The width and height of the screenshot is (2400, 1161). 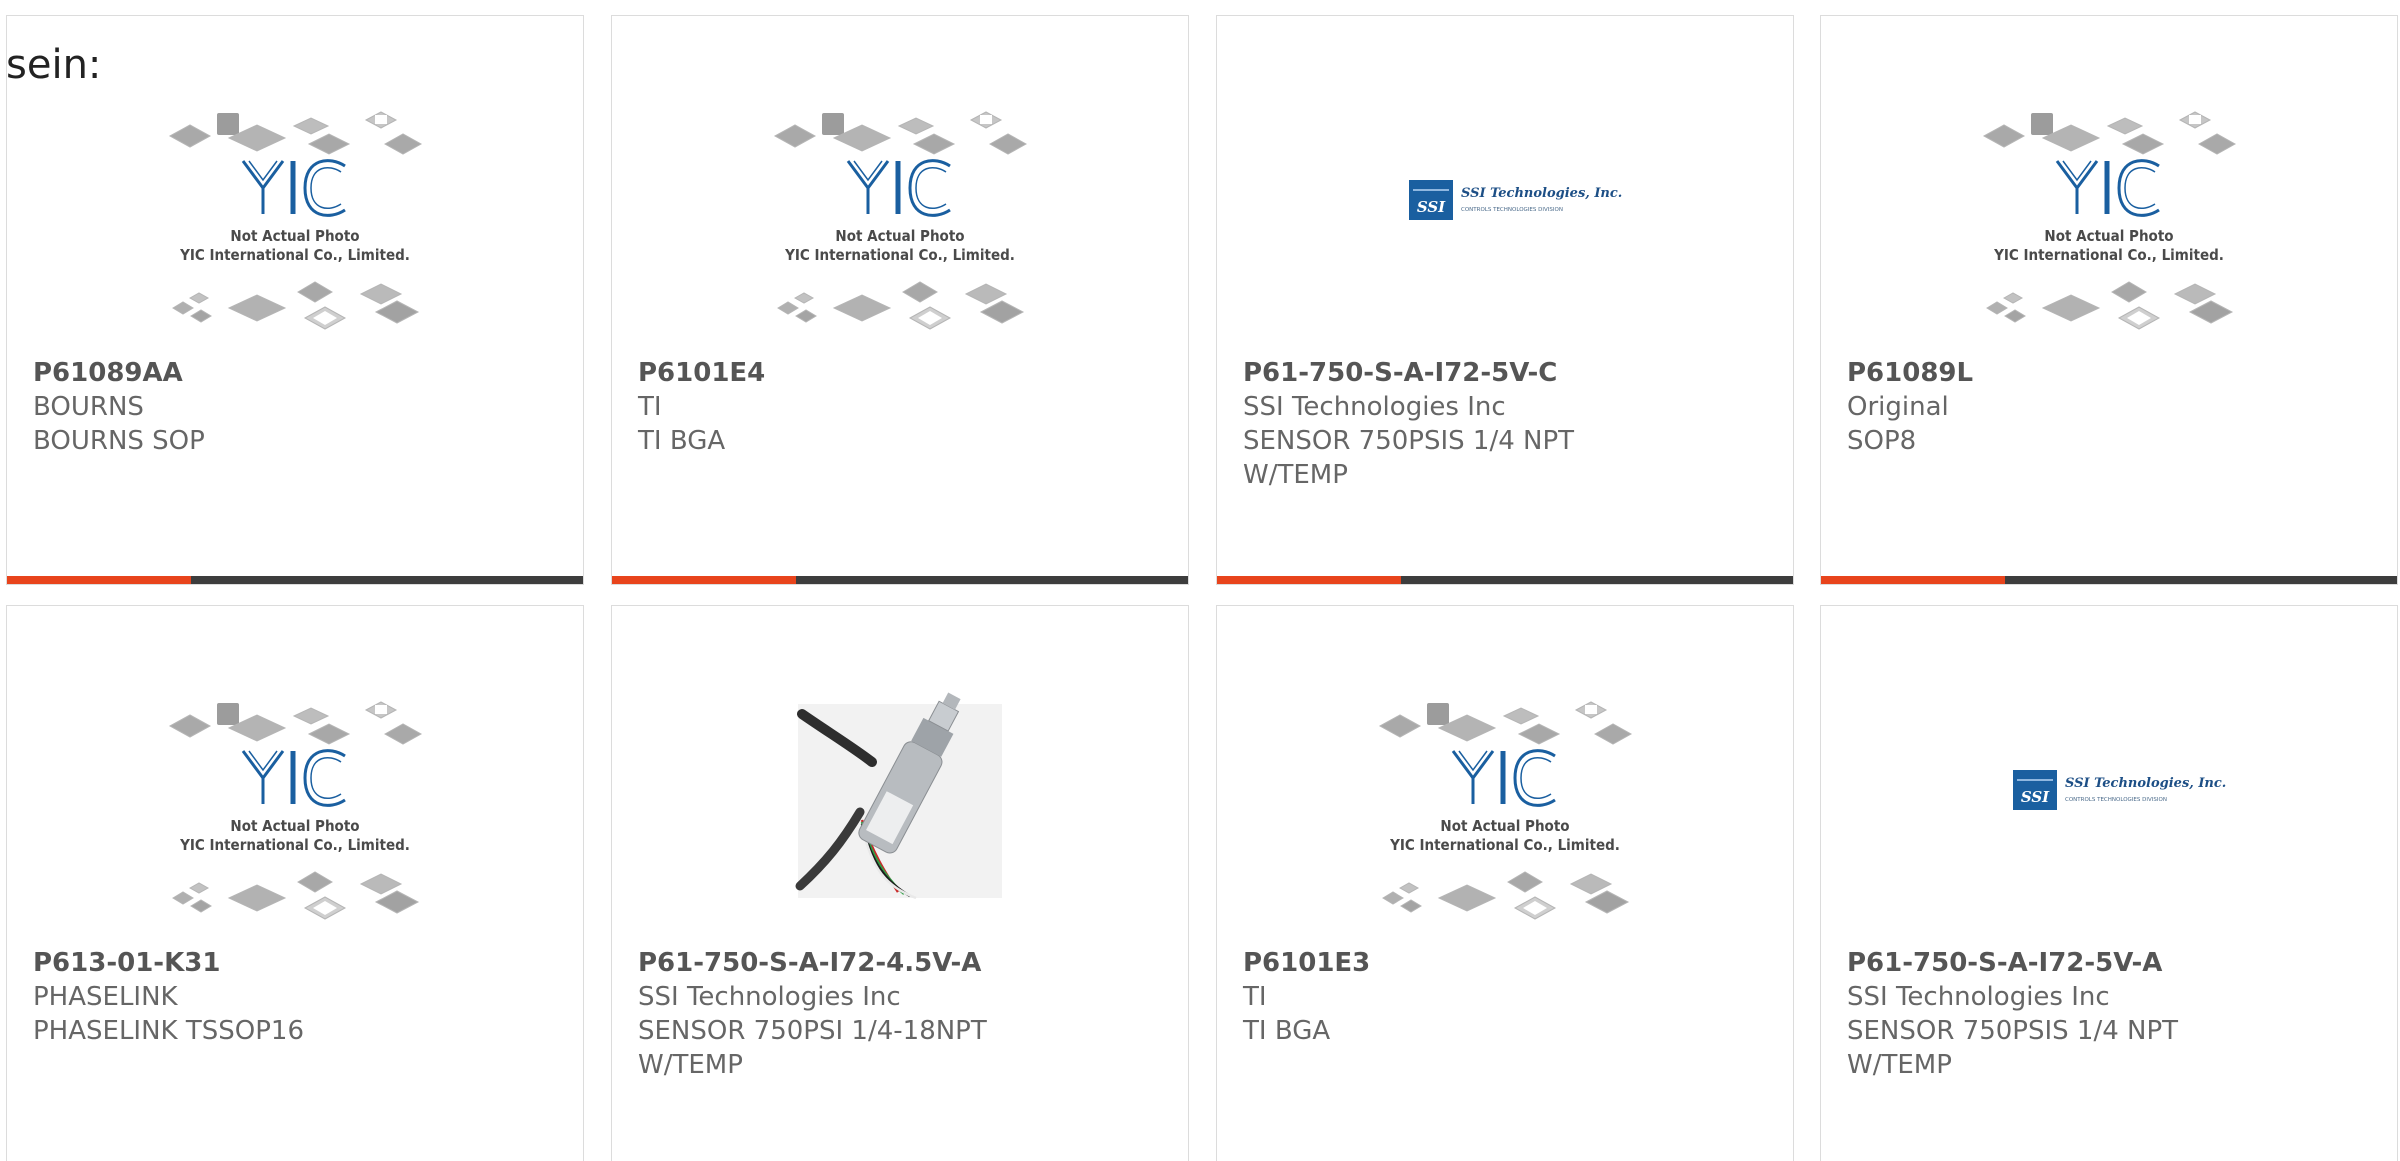 What do you see at coordinates (298, 997) in the screenshot?
I see `product-info: P613-01-K31 PHASELINK PHASELINK TSSOP16` at bounding box center [298, 997].